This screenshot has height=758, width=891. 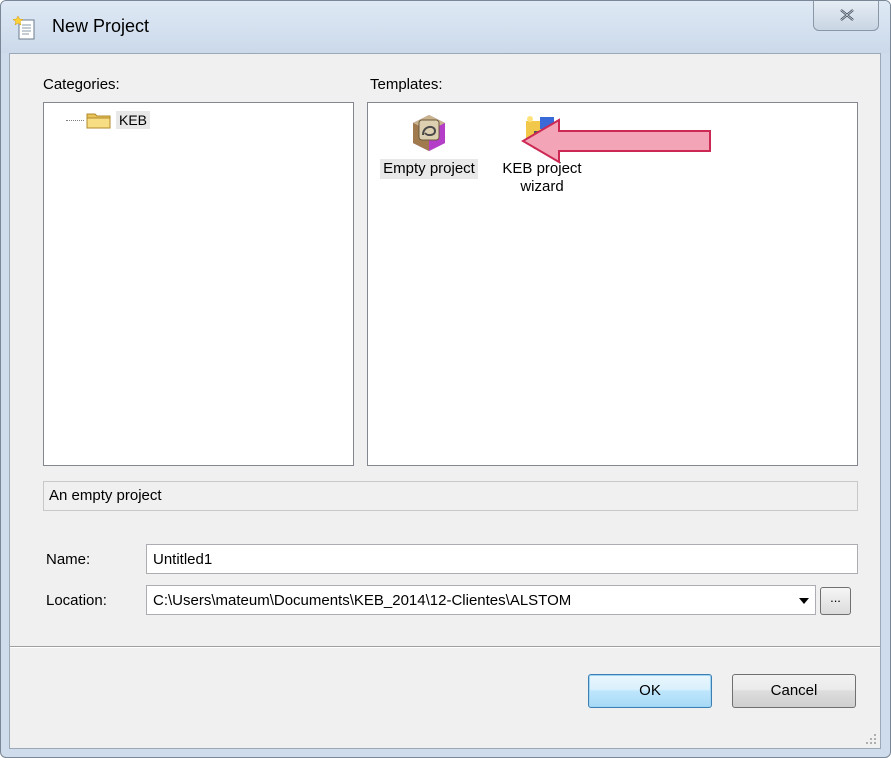 I want to click on description-text: An empty project, so click(x=105, y=495).